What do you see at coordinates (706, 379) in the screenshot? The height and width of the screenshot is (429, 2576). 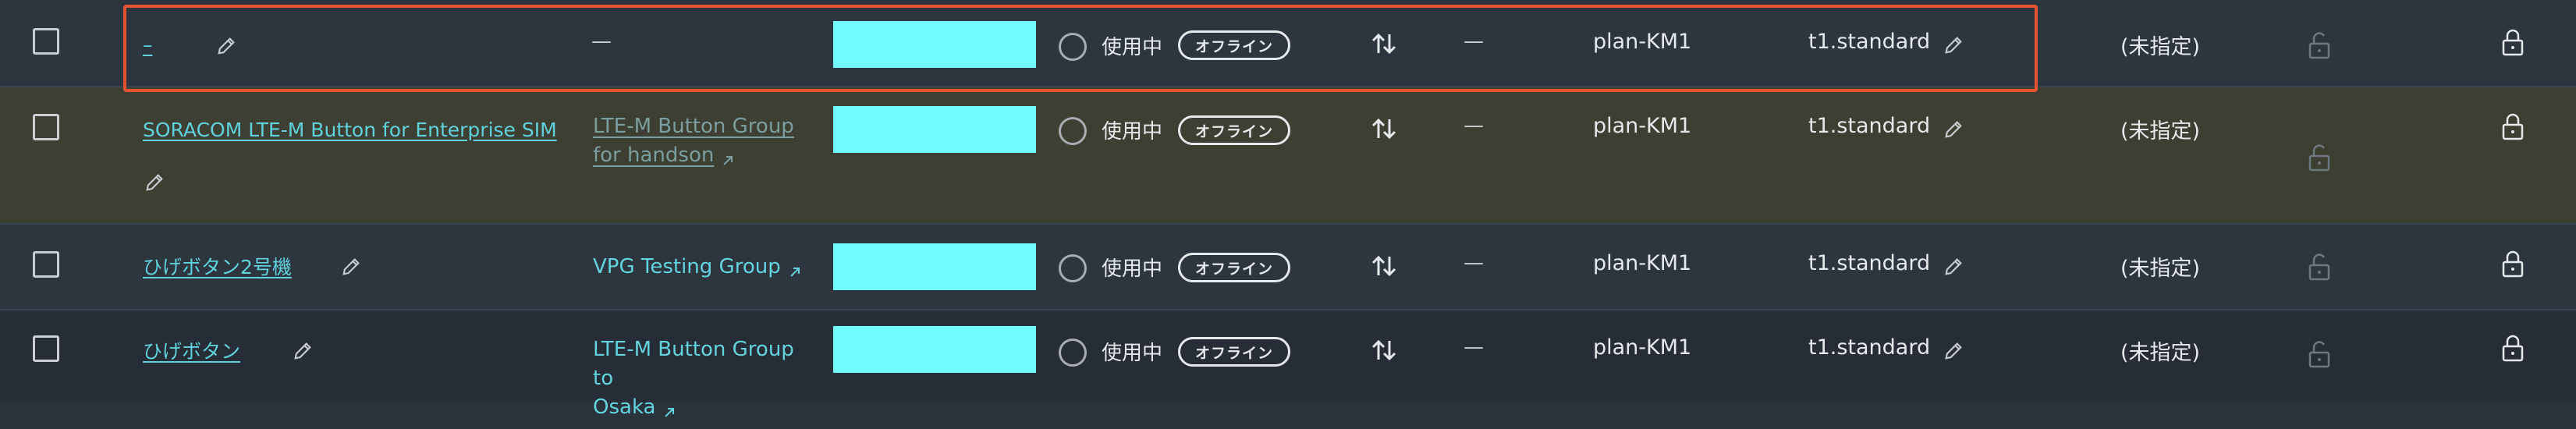 I see `group-link: LTE-M Button Group to Osaka` at bounding box center [706, 379].